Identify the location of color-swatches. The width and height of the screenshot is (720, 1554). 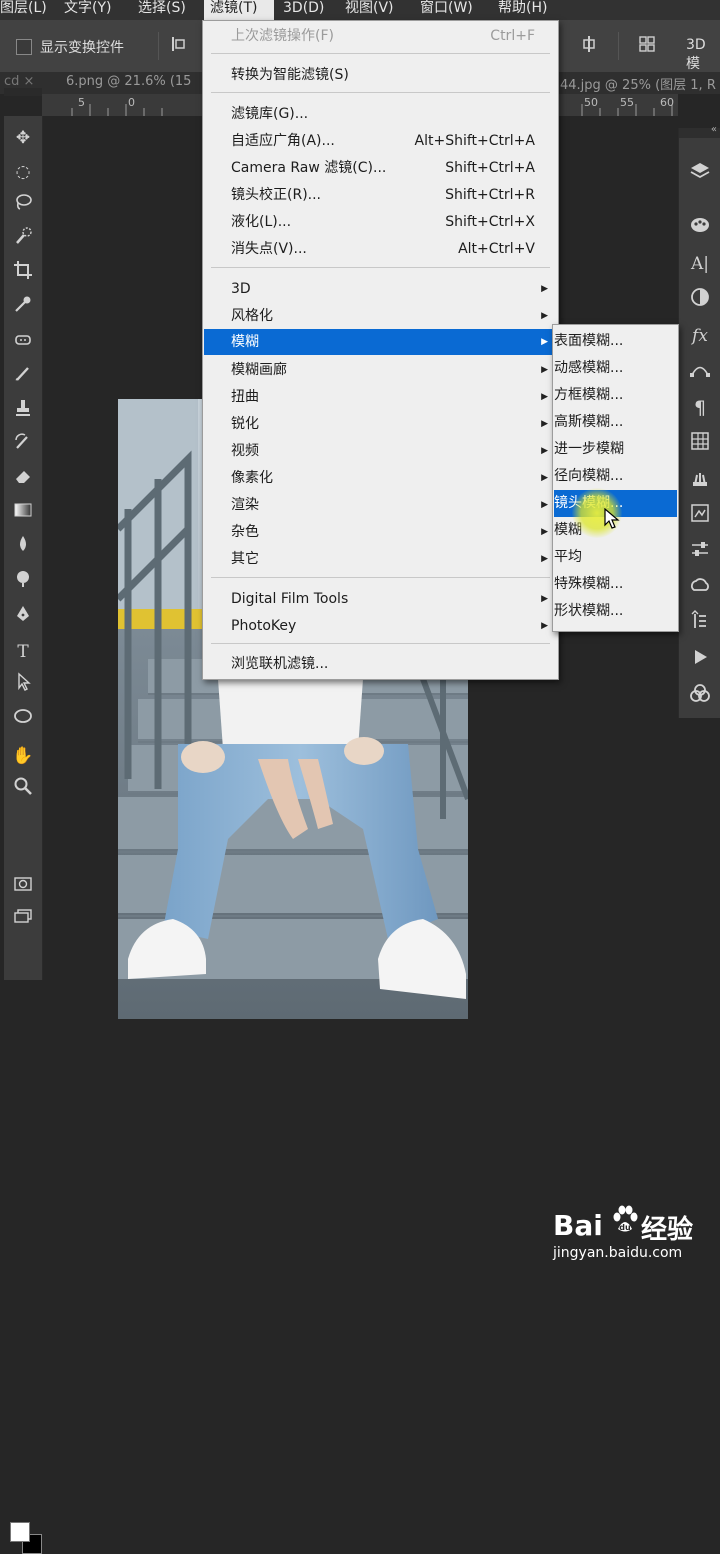
(26, 1181).